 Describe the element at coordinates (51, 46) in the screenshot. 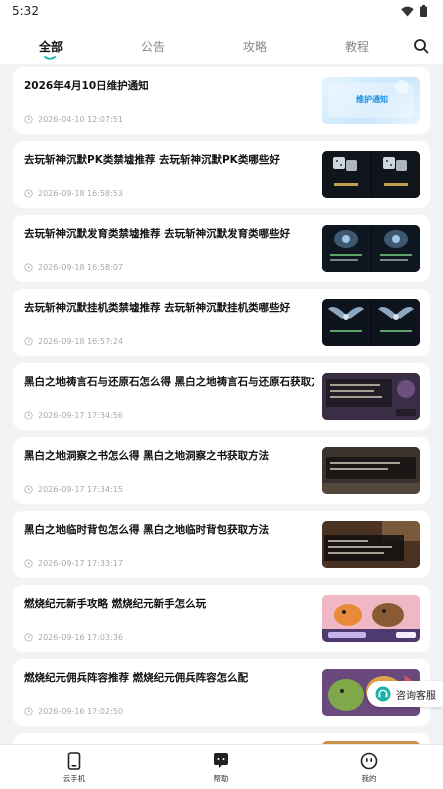

I see `tab-all: 全部` at that location.